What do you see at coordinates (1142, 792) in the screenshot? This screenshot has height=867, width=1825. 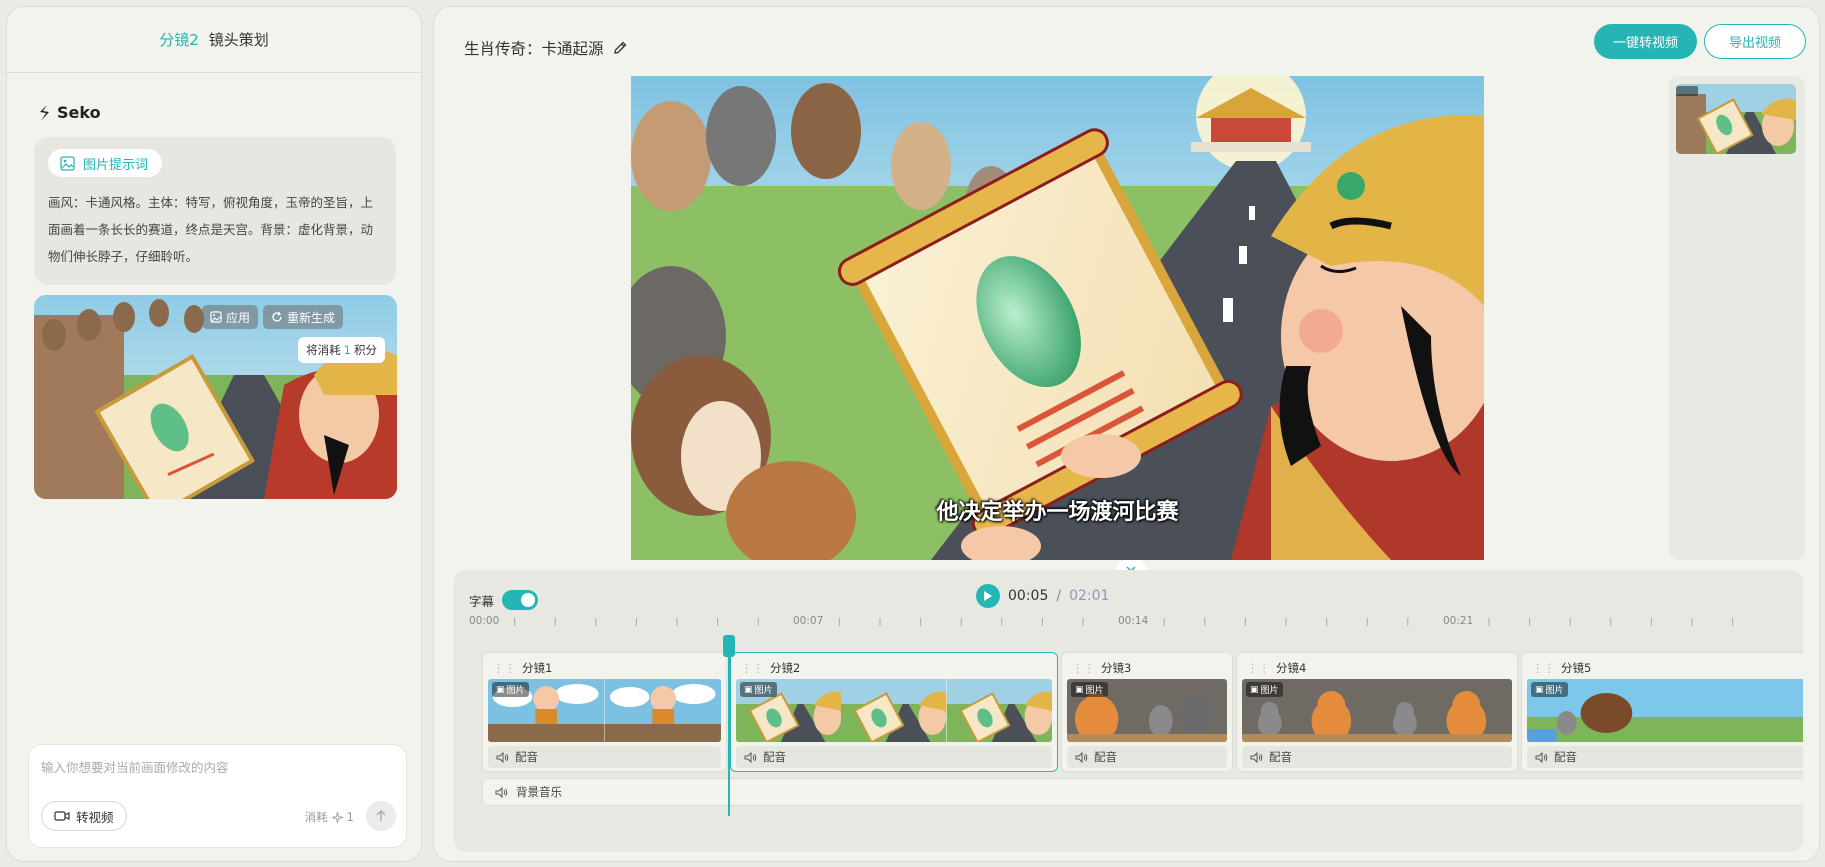 I see `background-music-track: 背景音乐` at bounding box center [1142, 792].